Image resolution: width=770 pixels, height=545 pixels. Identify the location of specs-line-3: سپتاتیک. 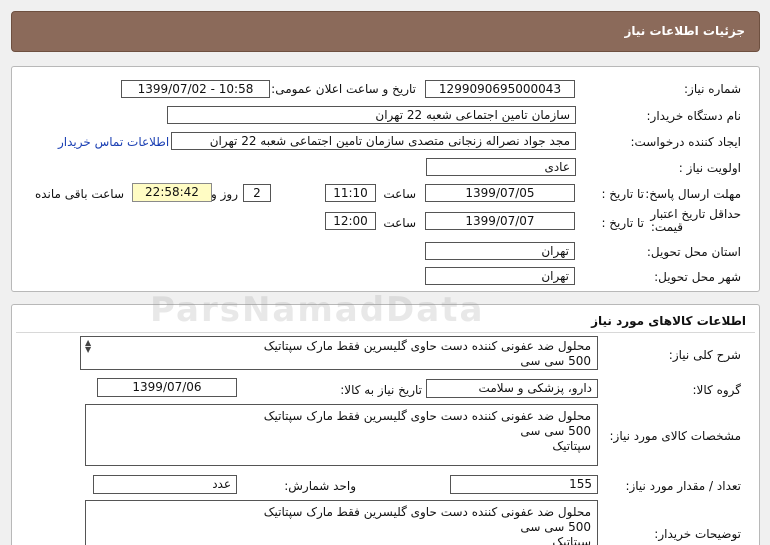
(571, 446).